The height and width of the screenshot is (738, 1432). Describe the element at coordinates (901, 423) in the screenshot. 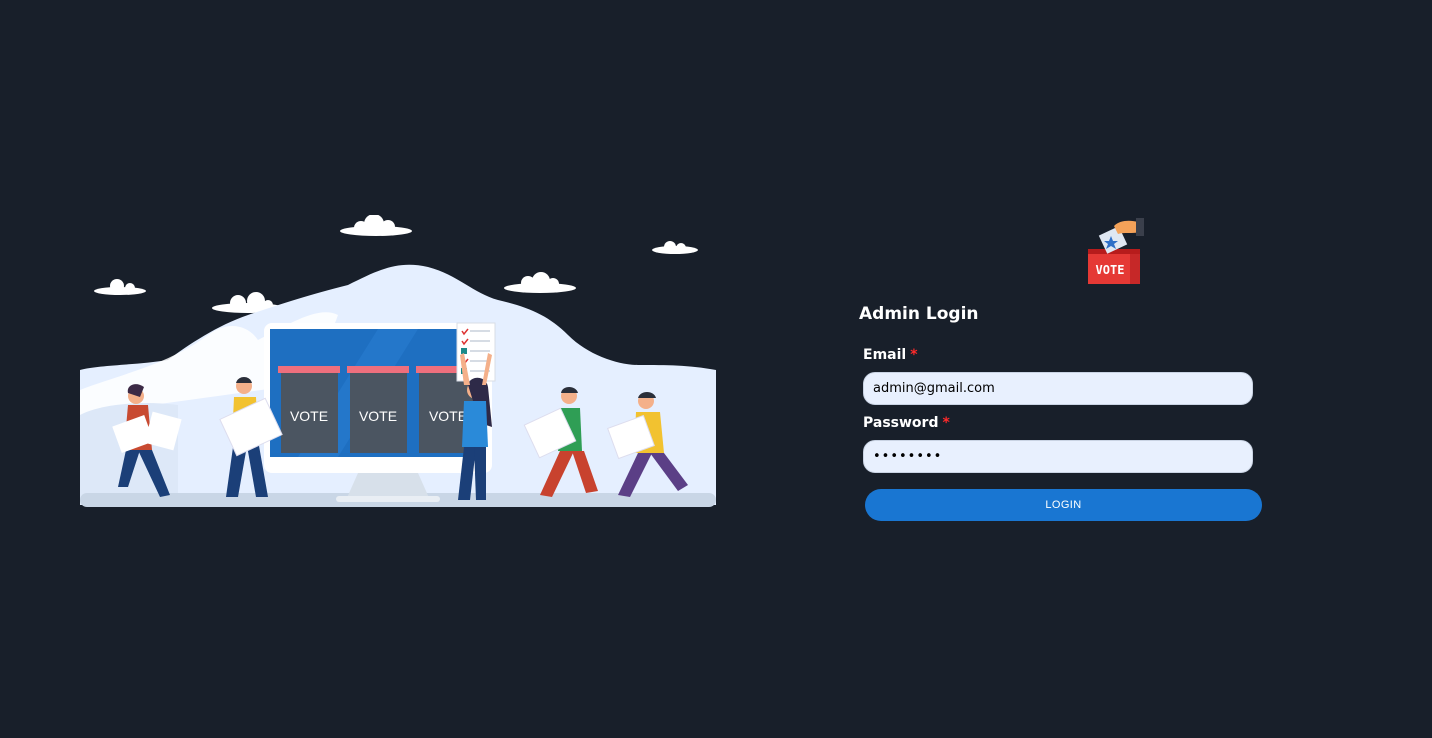

I see `password-label-text: Password` at that location.